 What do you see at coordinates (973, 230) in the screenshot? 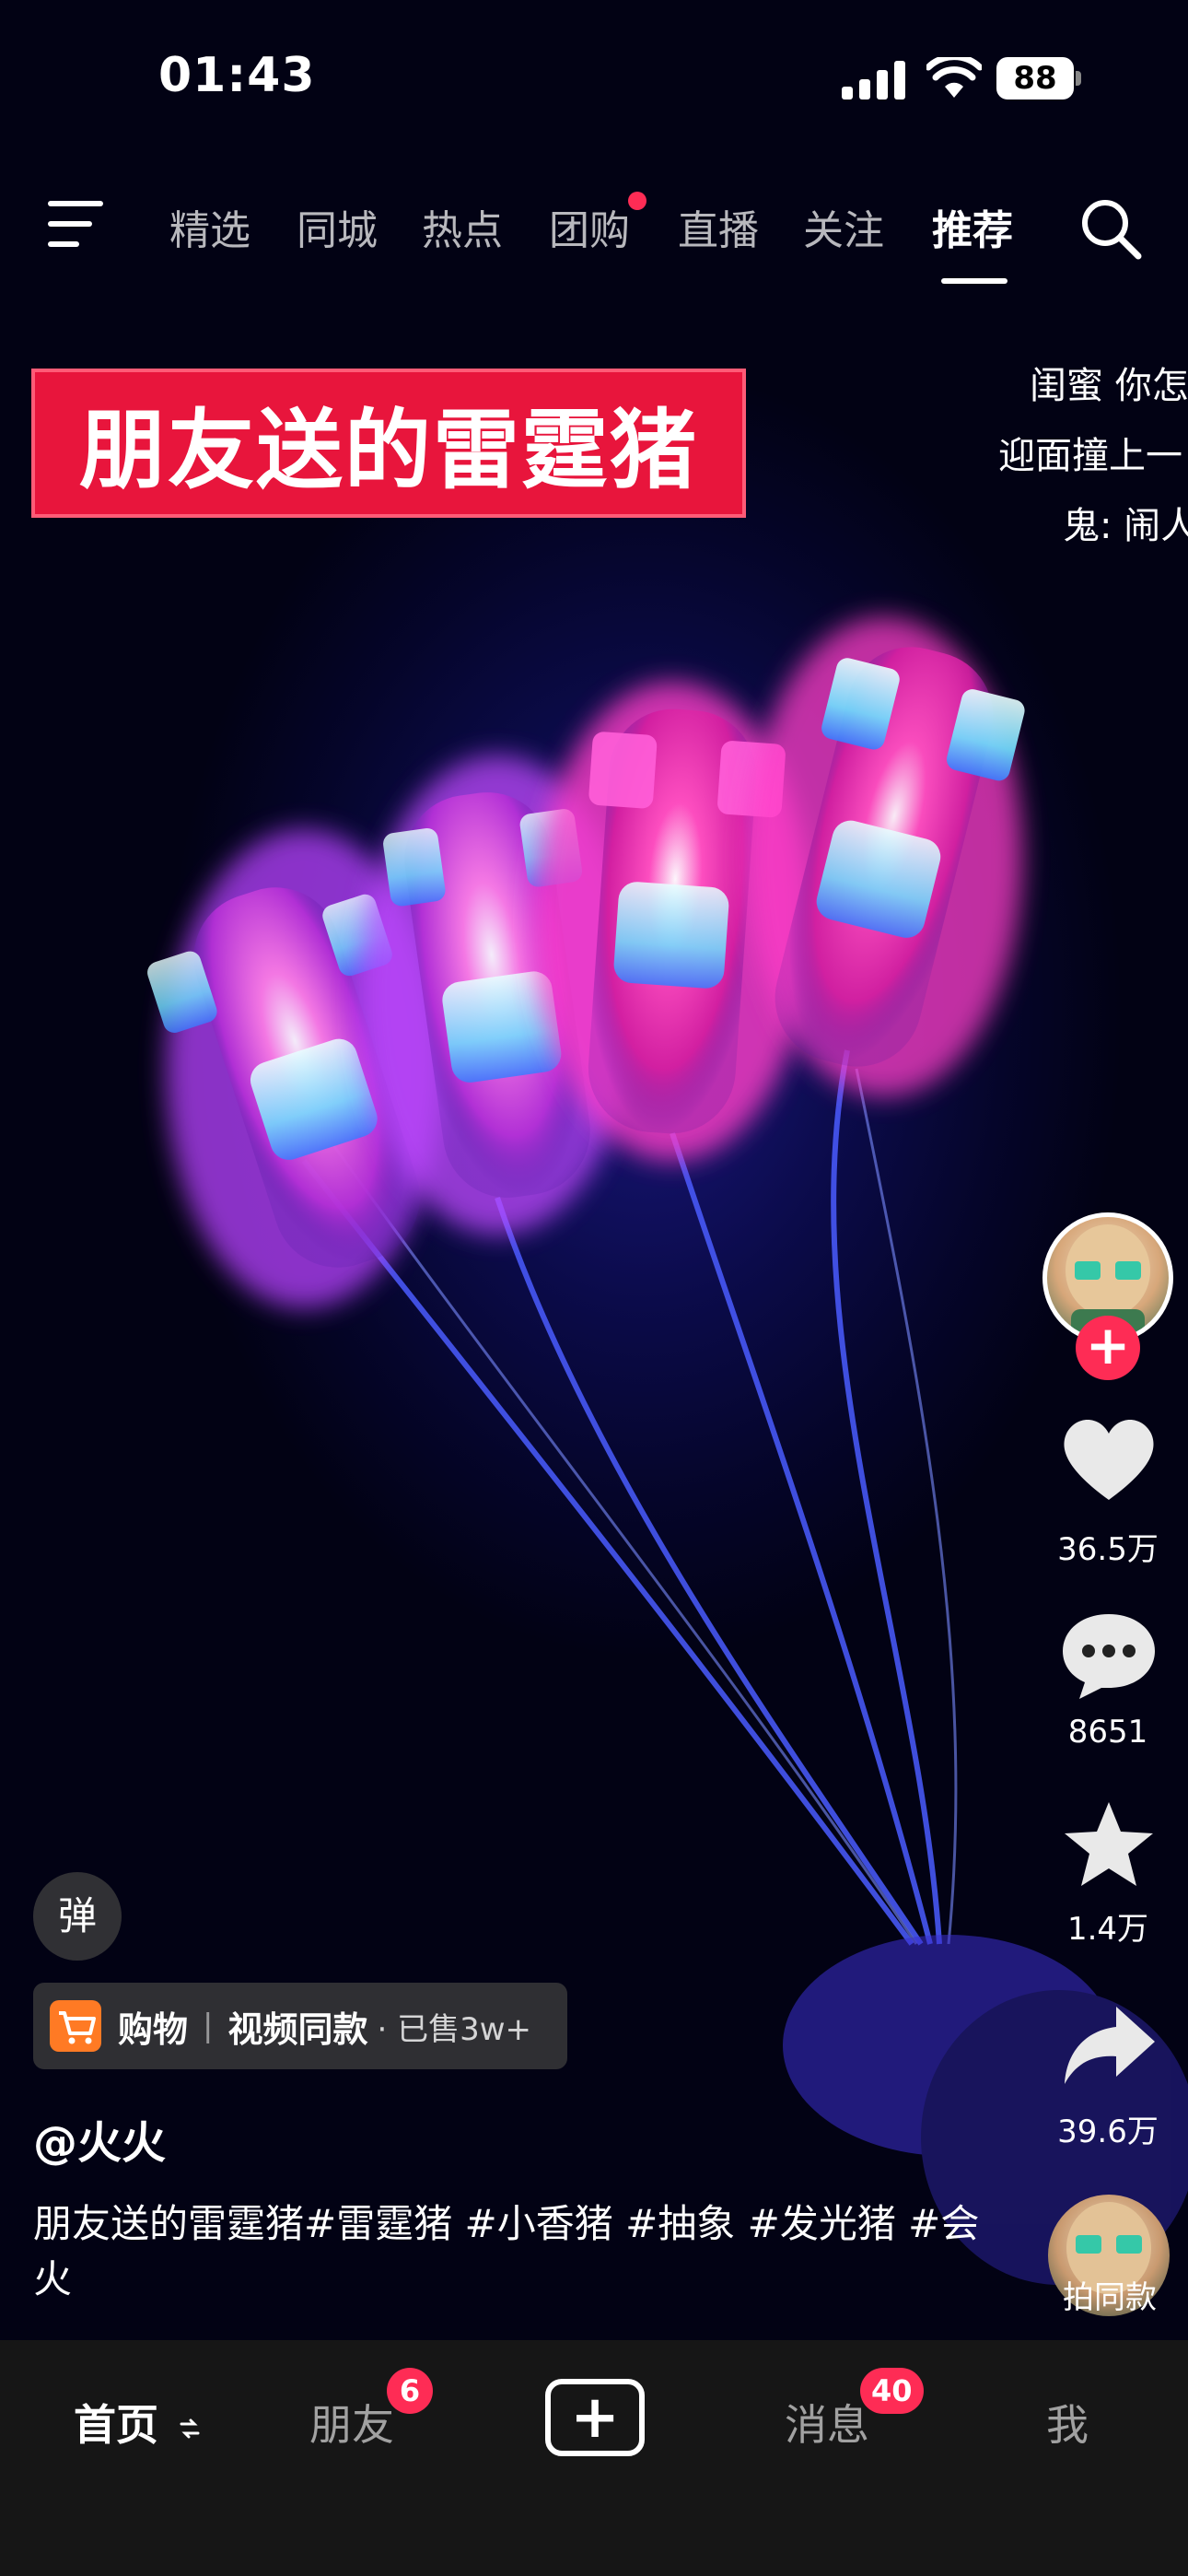
I see `tab-recommended-label: 推荐` at bounding box center [973, 230].